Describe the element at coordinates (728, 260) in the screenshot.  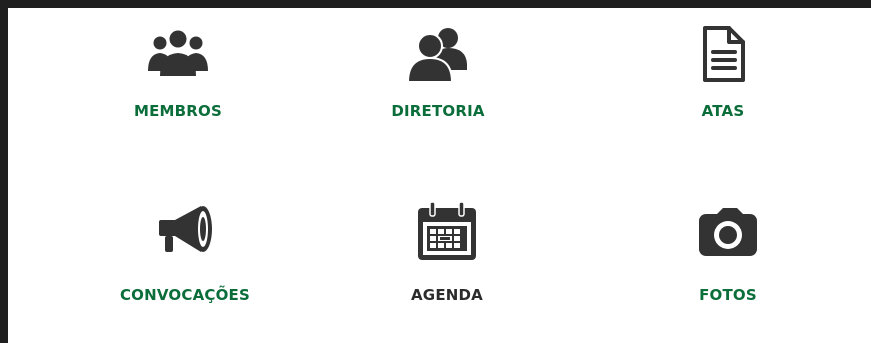
I see `tile-fotos: FOTOS` at that location.